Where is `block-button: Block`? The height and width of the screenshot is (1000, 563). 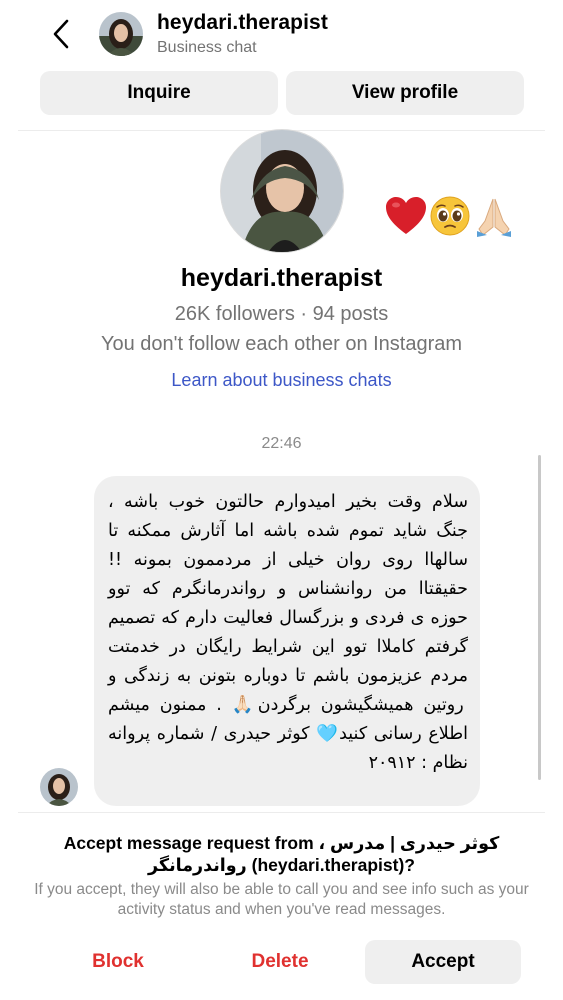 block-button: Block is located at coordinates (118, 962).